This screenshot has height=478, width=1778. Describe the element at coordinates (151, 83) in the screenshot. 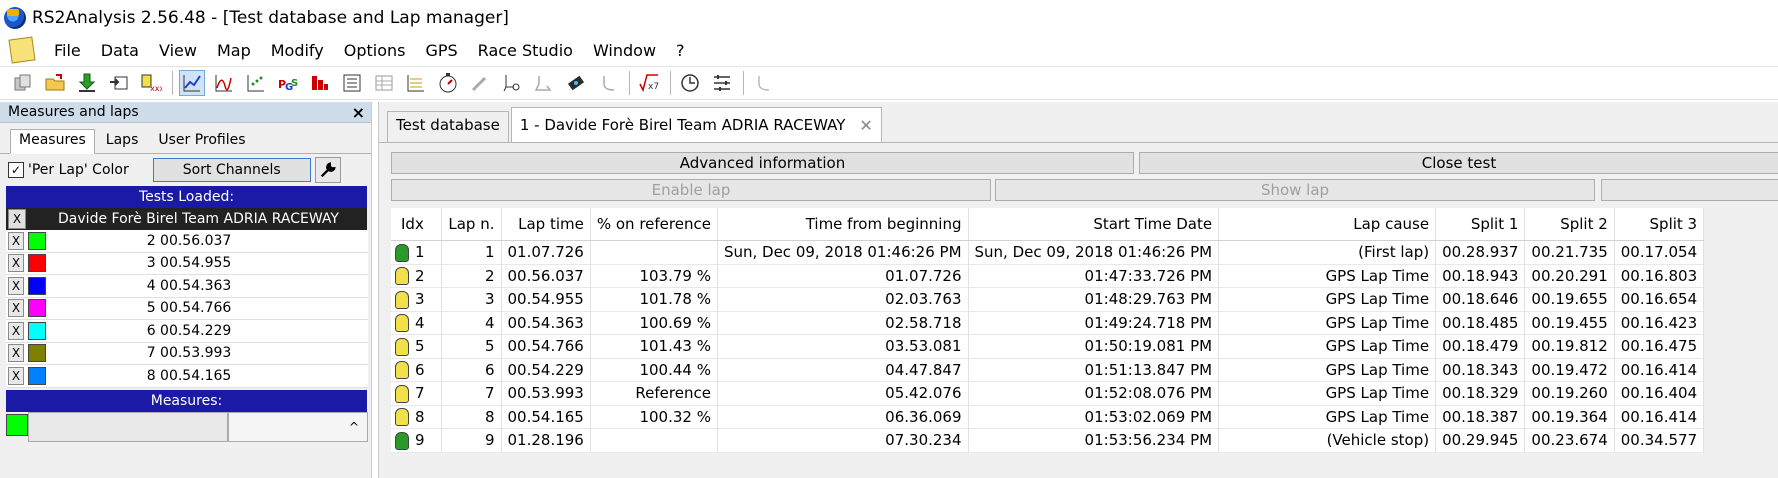

I see `export-icon: xxx` at that location.